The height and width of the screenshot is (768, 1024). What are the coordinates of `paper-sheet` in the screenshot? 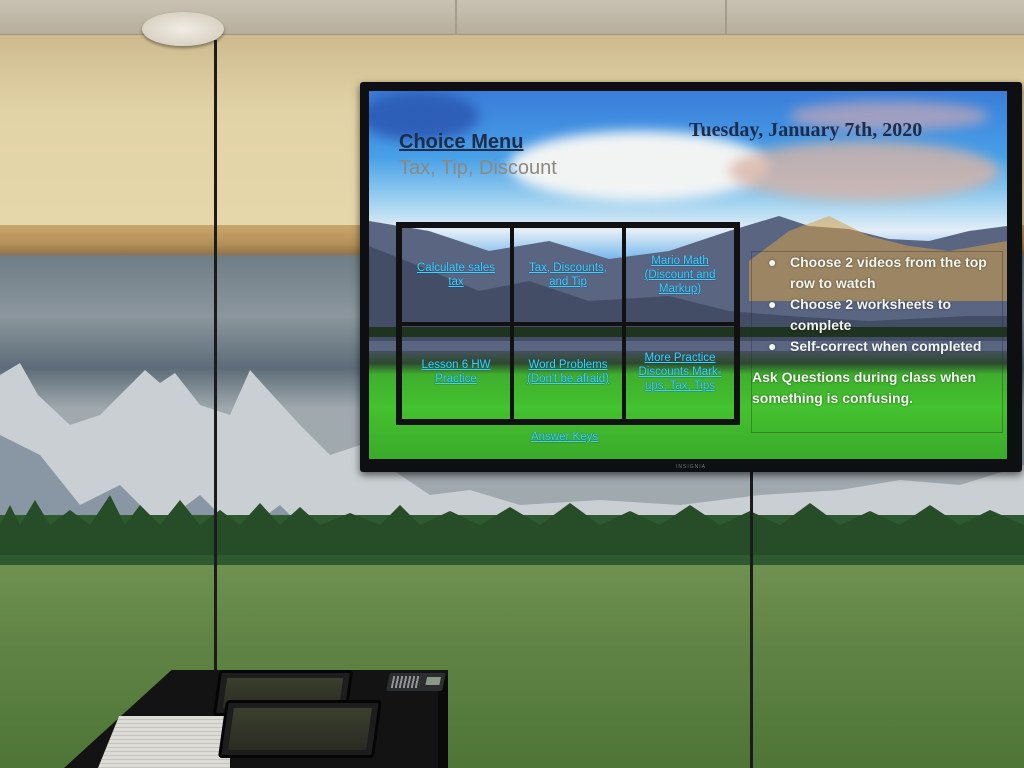 It's located at (164, 742).